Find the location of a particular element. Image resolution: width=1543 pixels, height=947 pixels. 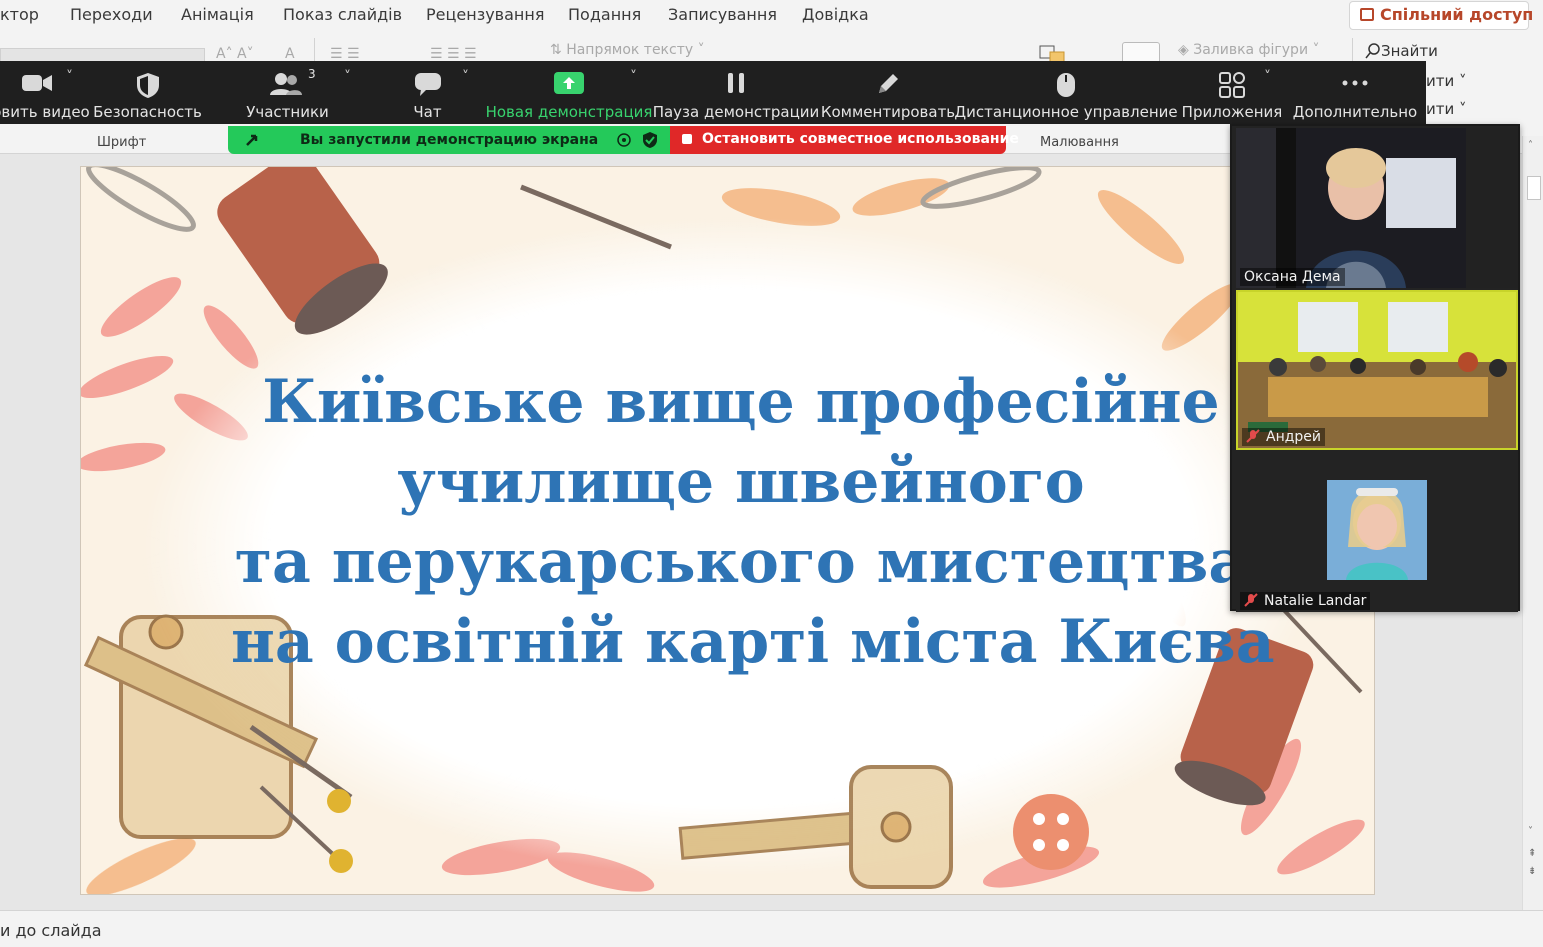

participants-button: 3 Участники is located at coordinates (287, 92).